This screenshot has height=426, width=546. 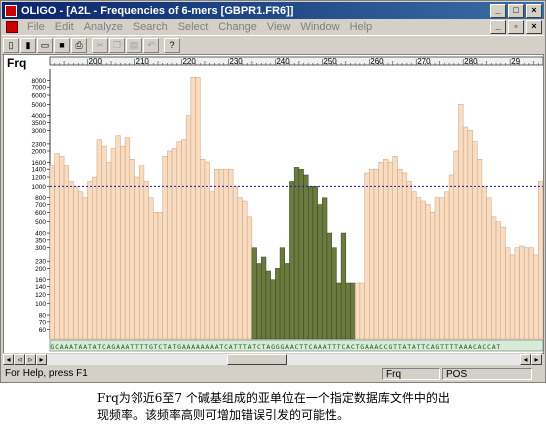 What do you see at coordinates (40, 234) in the screenshot?
I see `y-tick-label: 400` at bounding box center [40, 234].